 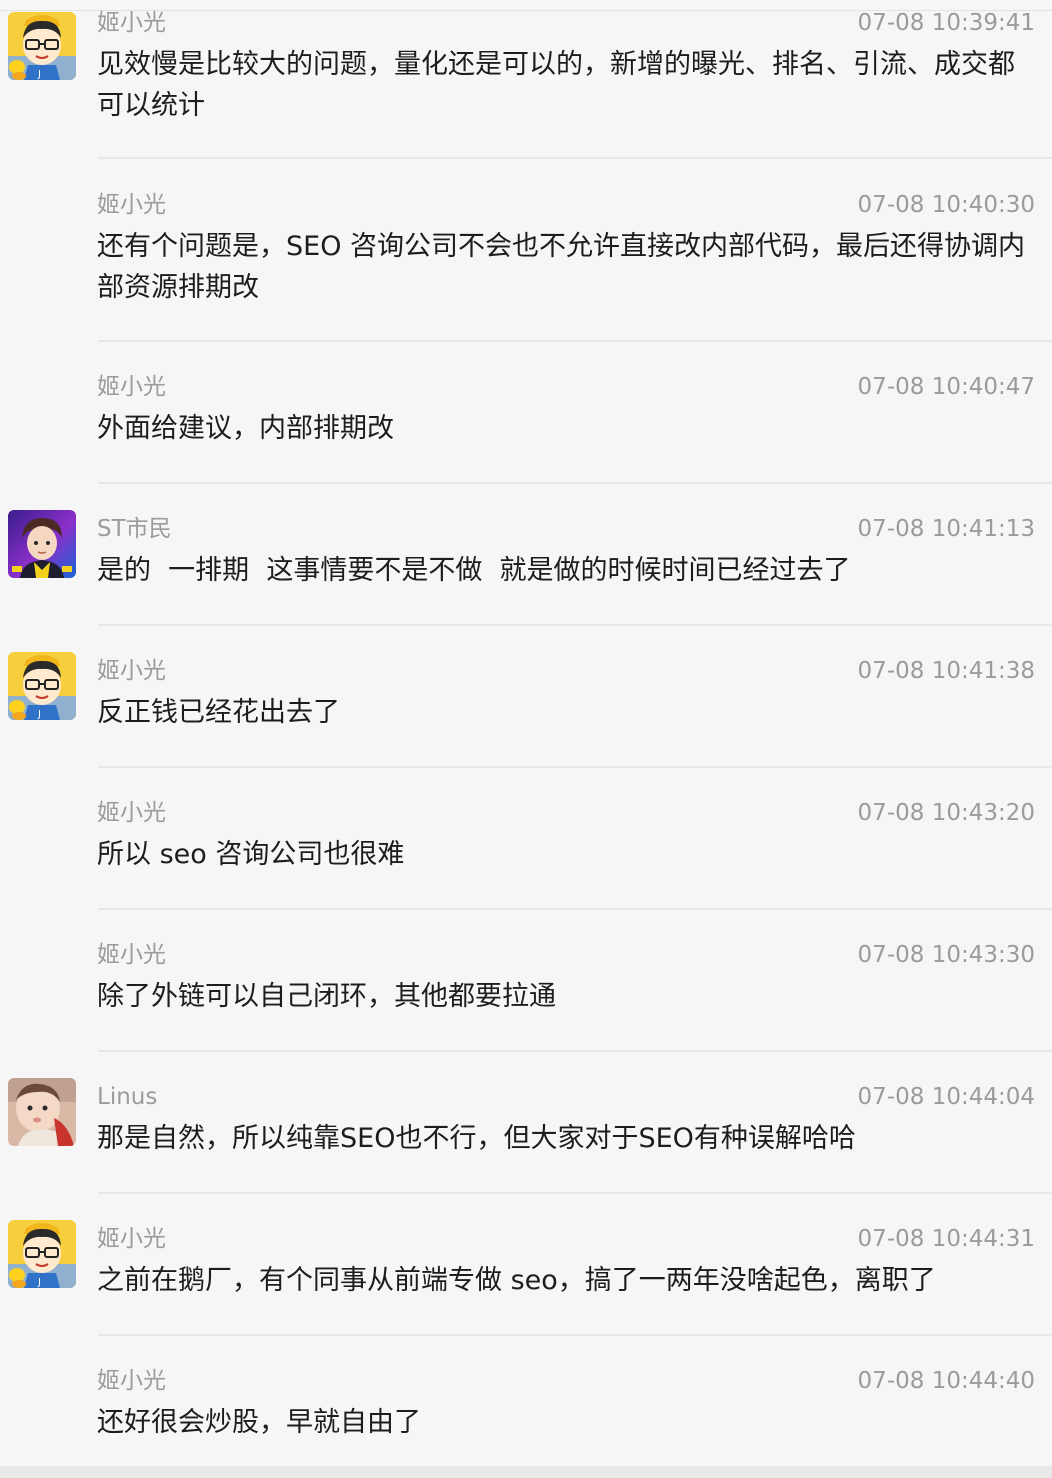 I want to click on bottom-edge, so click(x=526, y=1472).